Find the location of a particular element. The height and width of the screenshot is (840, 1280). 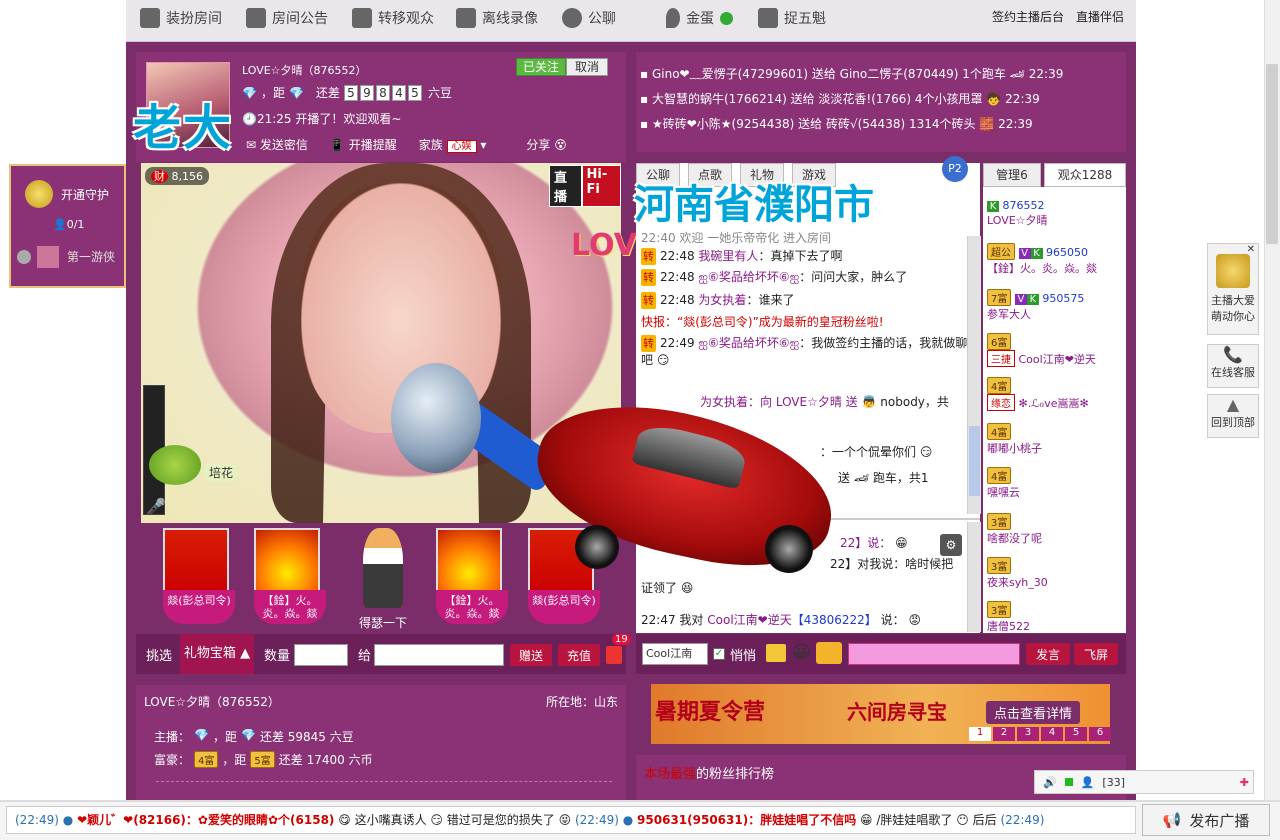

scroll-thumb is located at coordinates (974, 461).